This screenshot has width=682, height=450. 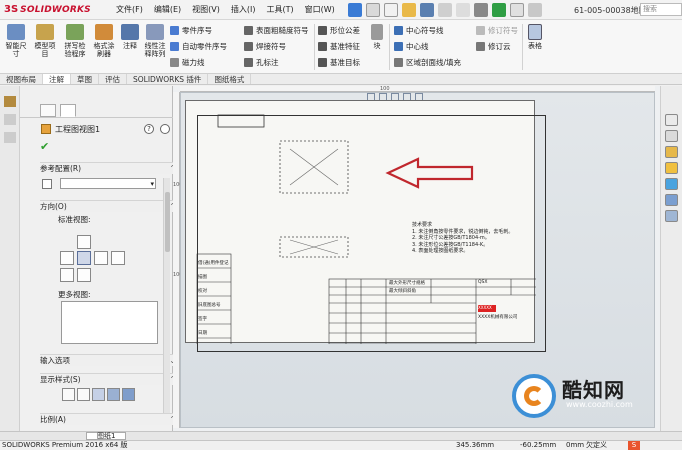 I want to click on undo-icon, so click(x=463, y=10).